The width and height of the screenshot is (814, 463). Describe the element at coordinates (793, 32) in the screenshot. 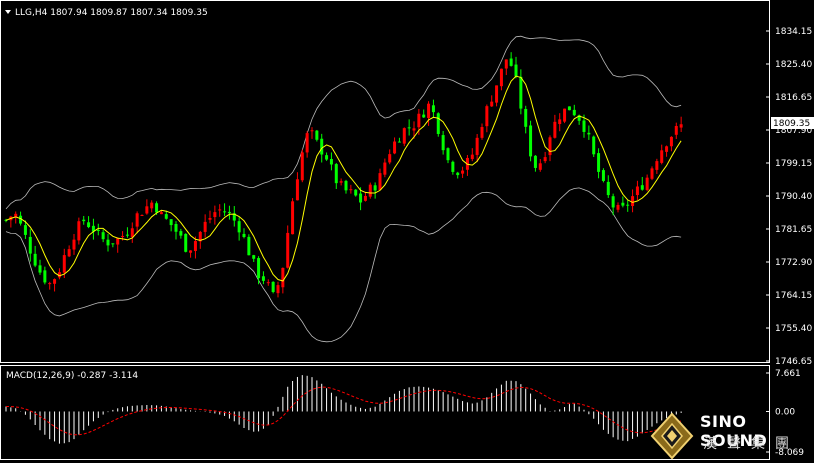

I see `price-tick-label: 1834.15` at that location.